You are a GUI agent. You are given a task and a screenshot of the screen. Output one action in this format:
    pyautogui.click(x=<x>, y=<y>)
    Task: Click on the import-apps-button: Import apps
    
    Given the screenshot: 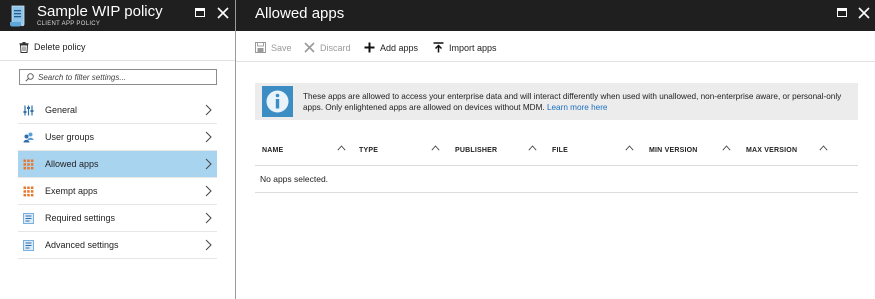 What is the action you would take?
    pyautogui.click(x=465, y=47)
    